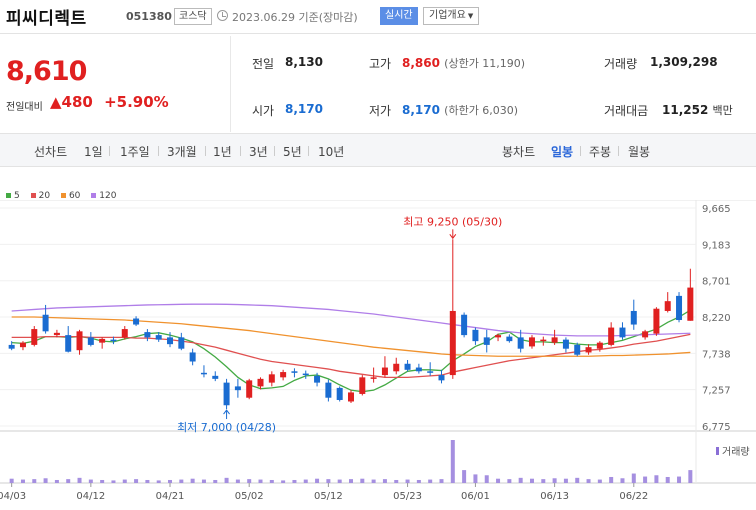  What do you see at coordinates (182, 151) in the screenshot?
I see `period-3m: 3개월` at bounding box center [182, 151].